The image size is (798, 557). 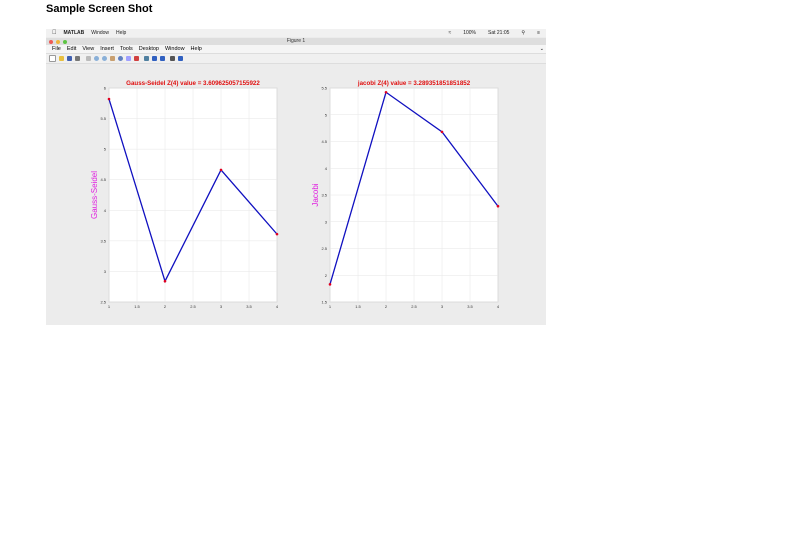 What do you see at coordinates (175, 49) in the screenshot?
I see `menu-window: Window` at bounding box center [175, 49].